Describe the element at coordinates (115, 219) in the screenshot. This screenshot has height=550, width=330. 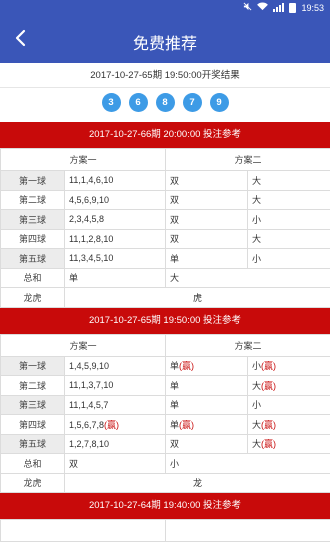
I see `plan-numbers: 2,3,4,5,8` at that location.